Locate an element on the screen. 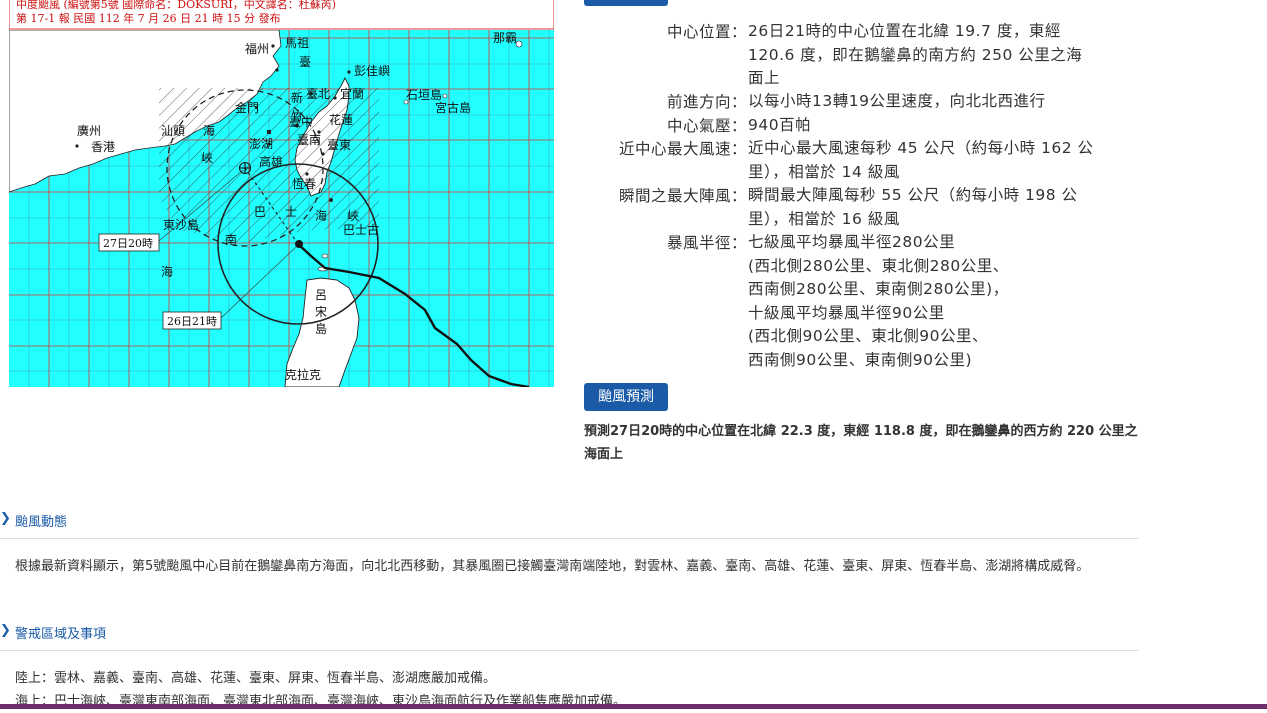  info-key: 前進方向： is located at coordinates (706, 102).